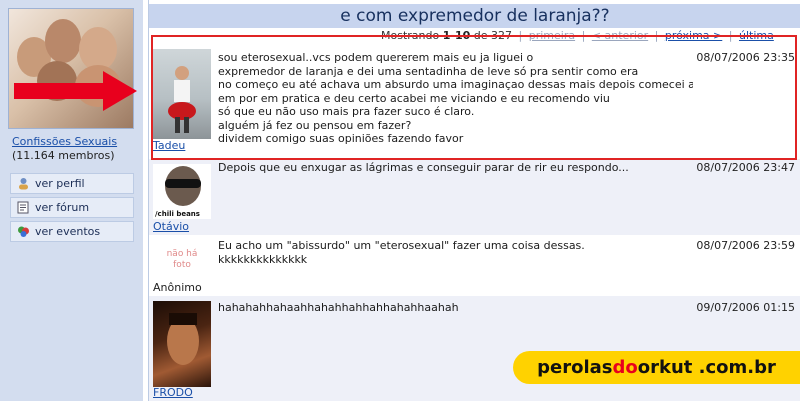 The image size is (800, 401). What do you see at coordinates (177, 287) in the screenshot?
I see `author-name: Anônimo` at bounding box center [177, 287].